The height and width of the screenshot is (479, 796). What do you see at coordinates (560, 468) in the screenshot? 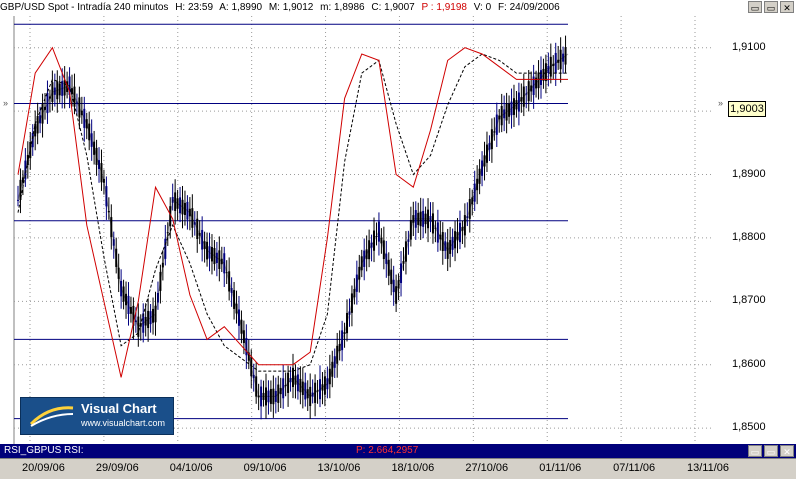
I see `date-tick-label: 01/11/06` at bounding box center [560, 468].